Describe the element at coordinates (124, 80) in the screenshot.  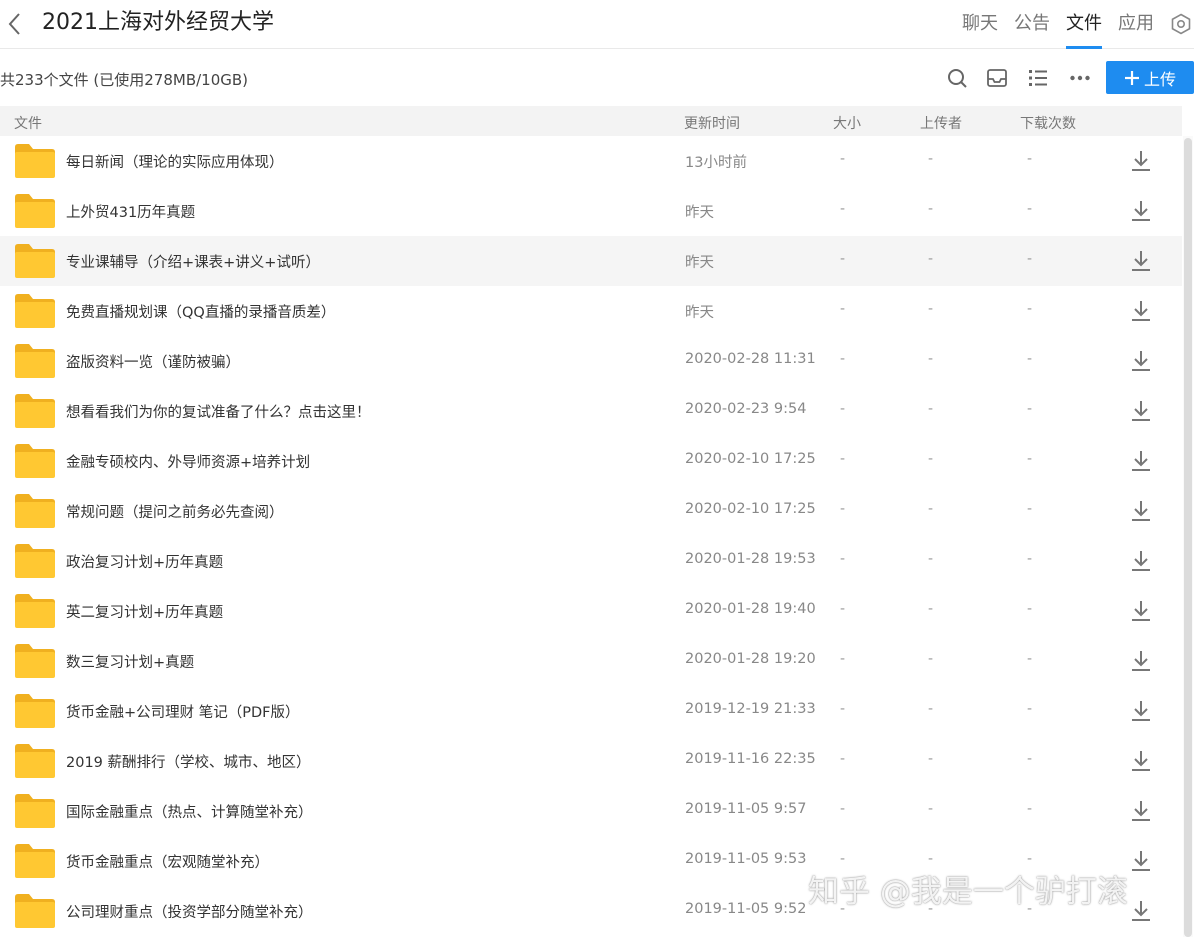
I see `file-summary: 共233个文件 (已使用278MB/10GB)` at that location.